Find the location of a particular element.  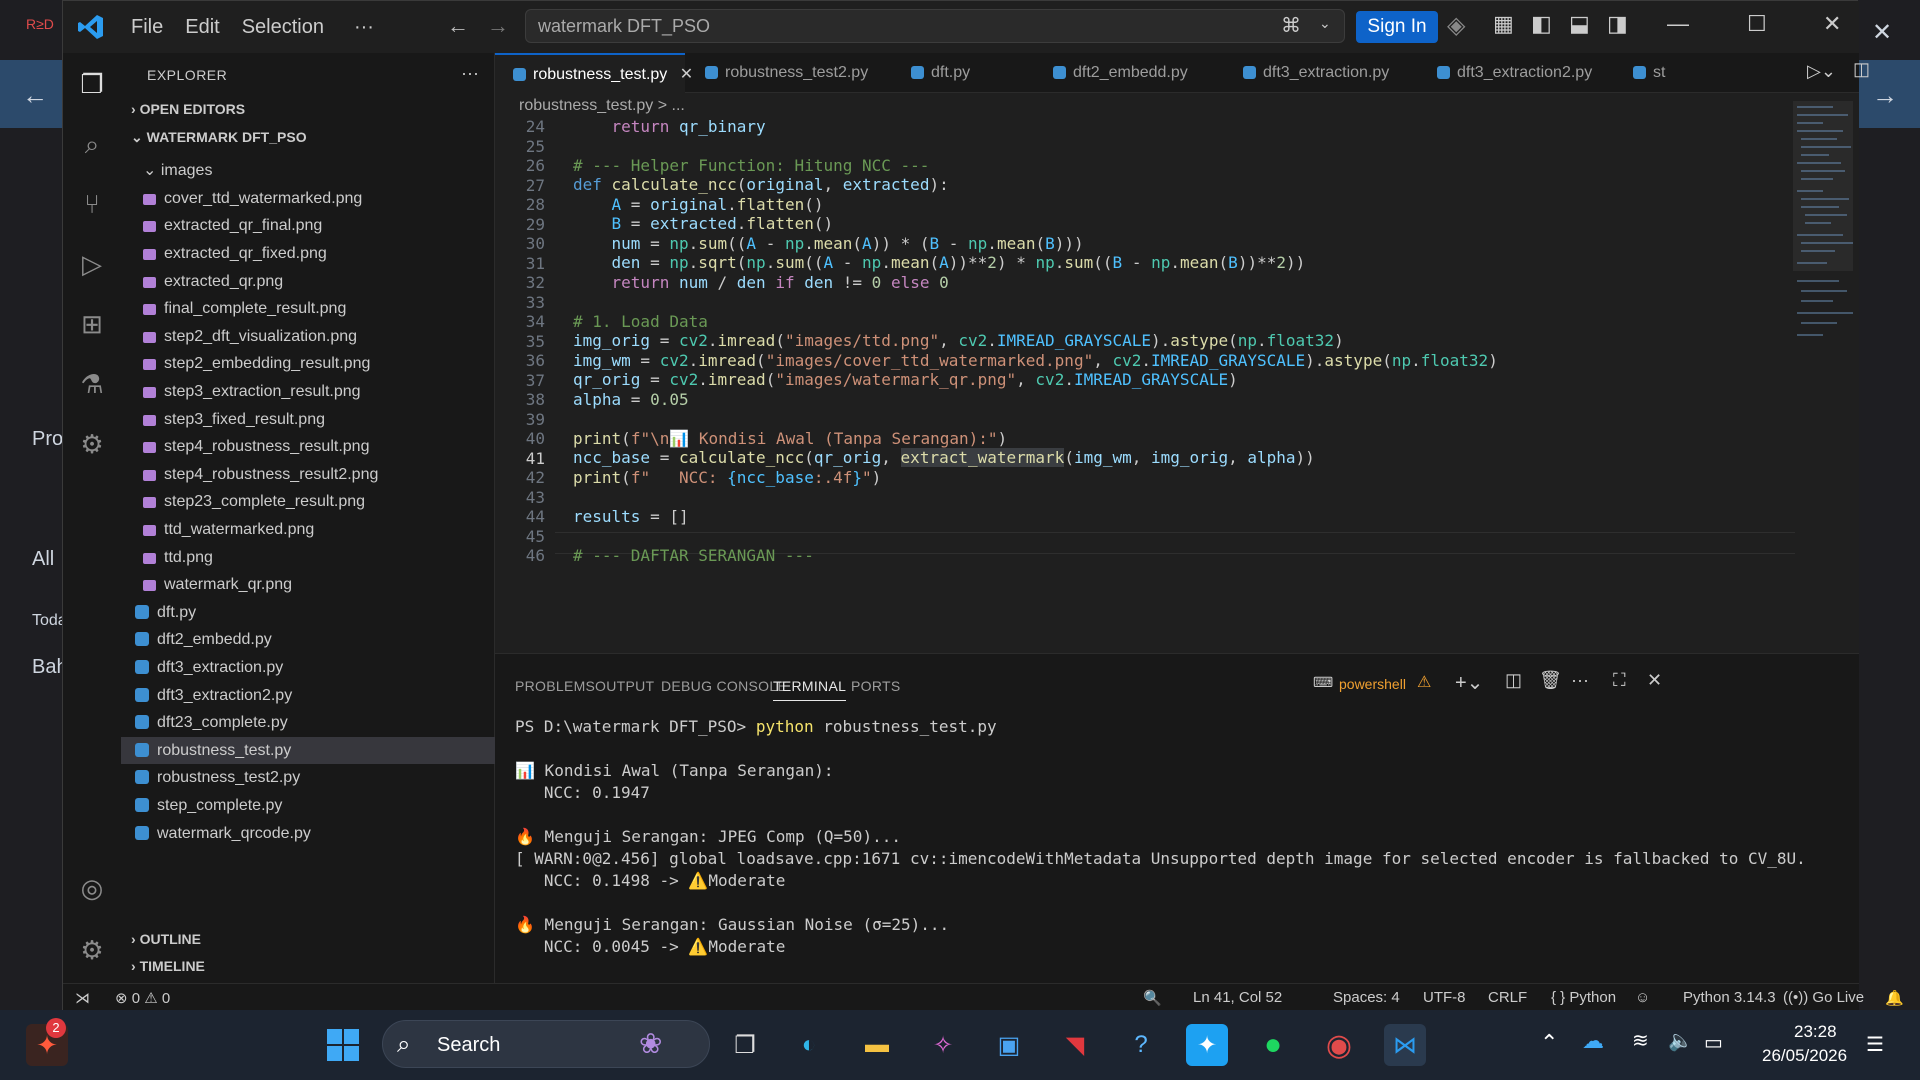

file-item: step4_robustness_result2.png is located at coordinates (308, 474).